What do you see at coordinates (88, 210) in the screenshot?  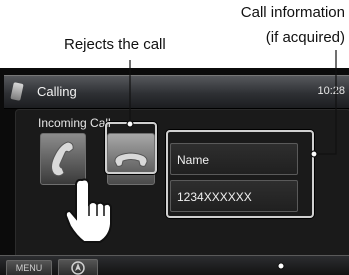 I see `pointing-hand-icon` at bounding box center [88, 210].